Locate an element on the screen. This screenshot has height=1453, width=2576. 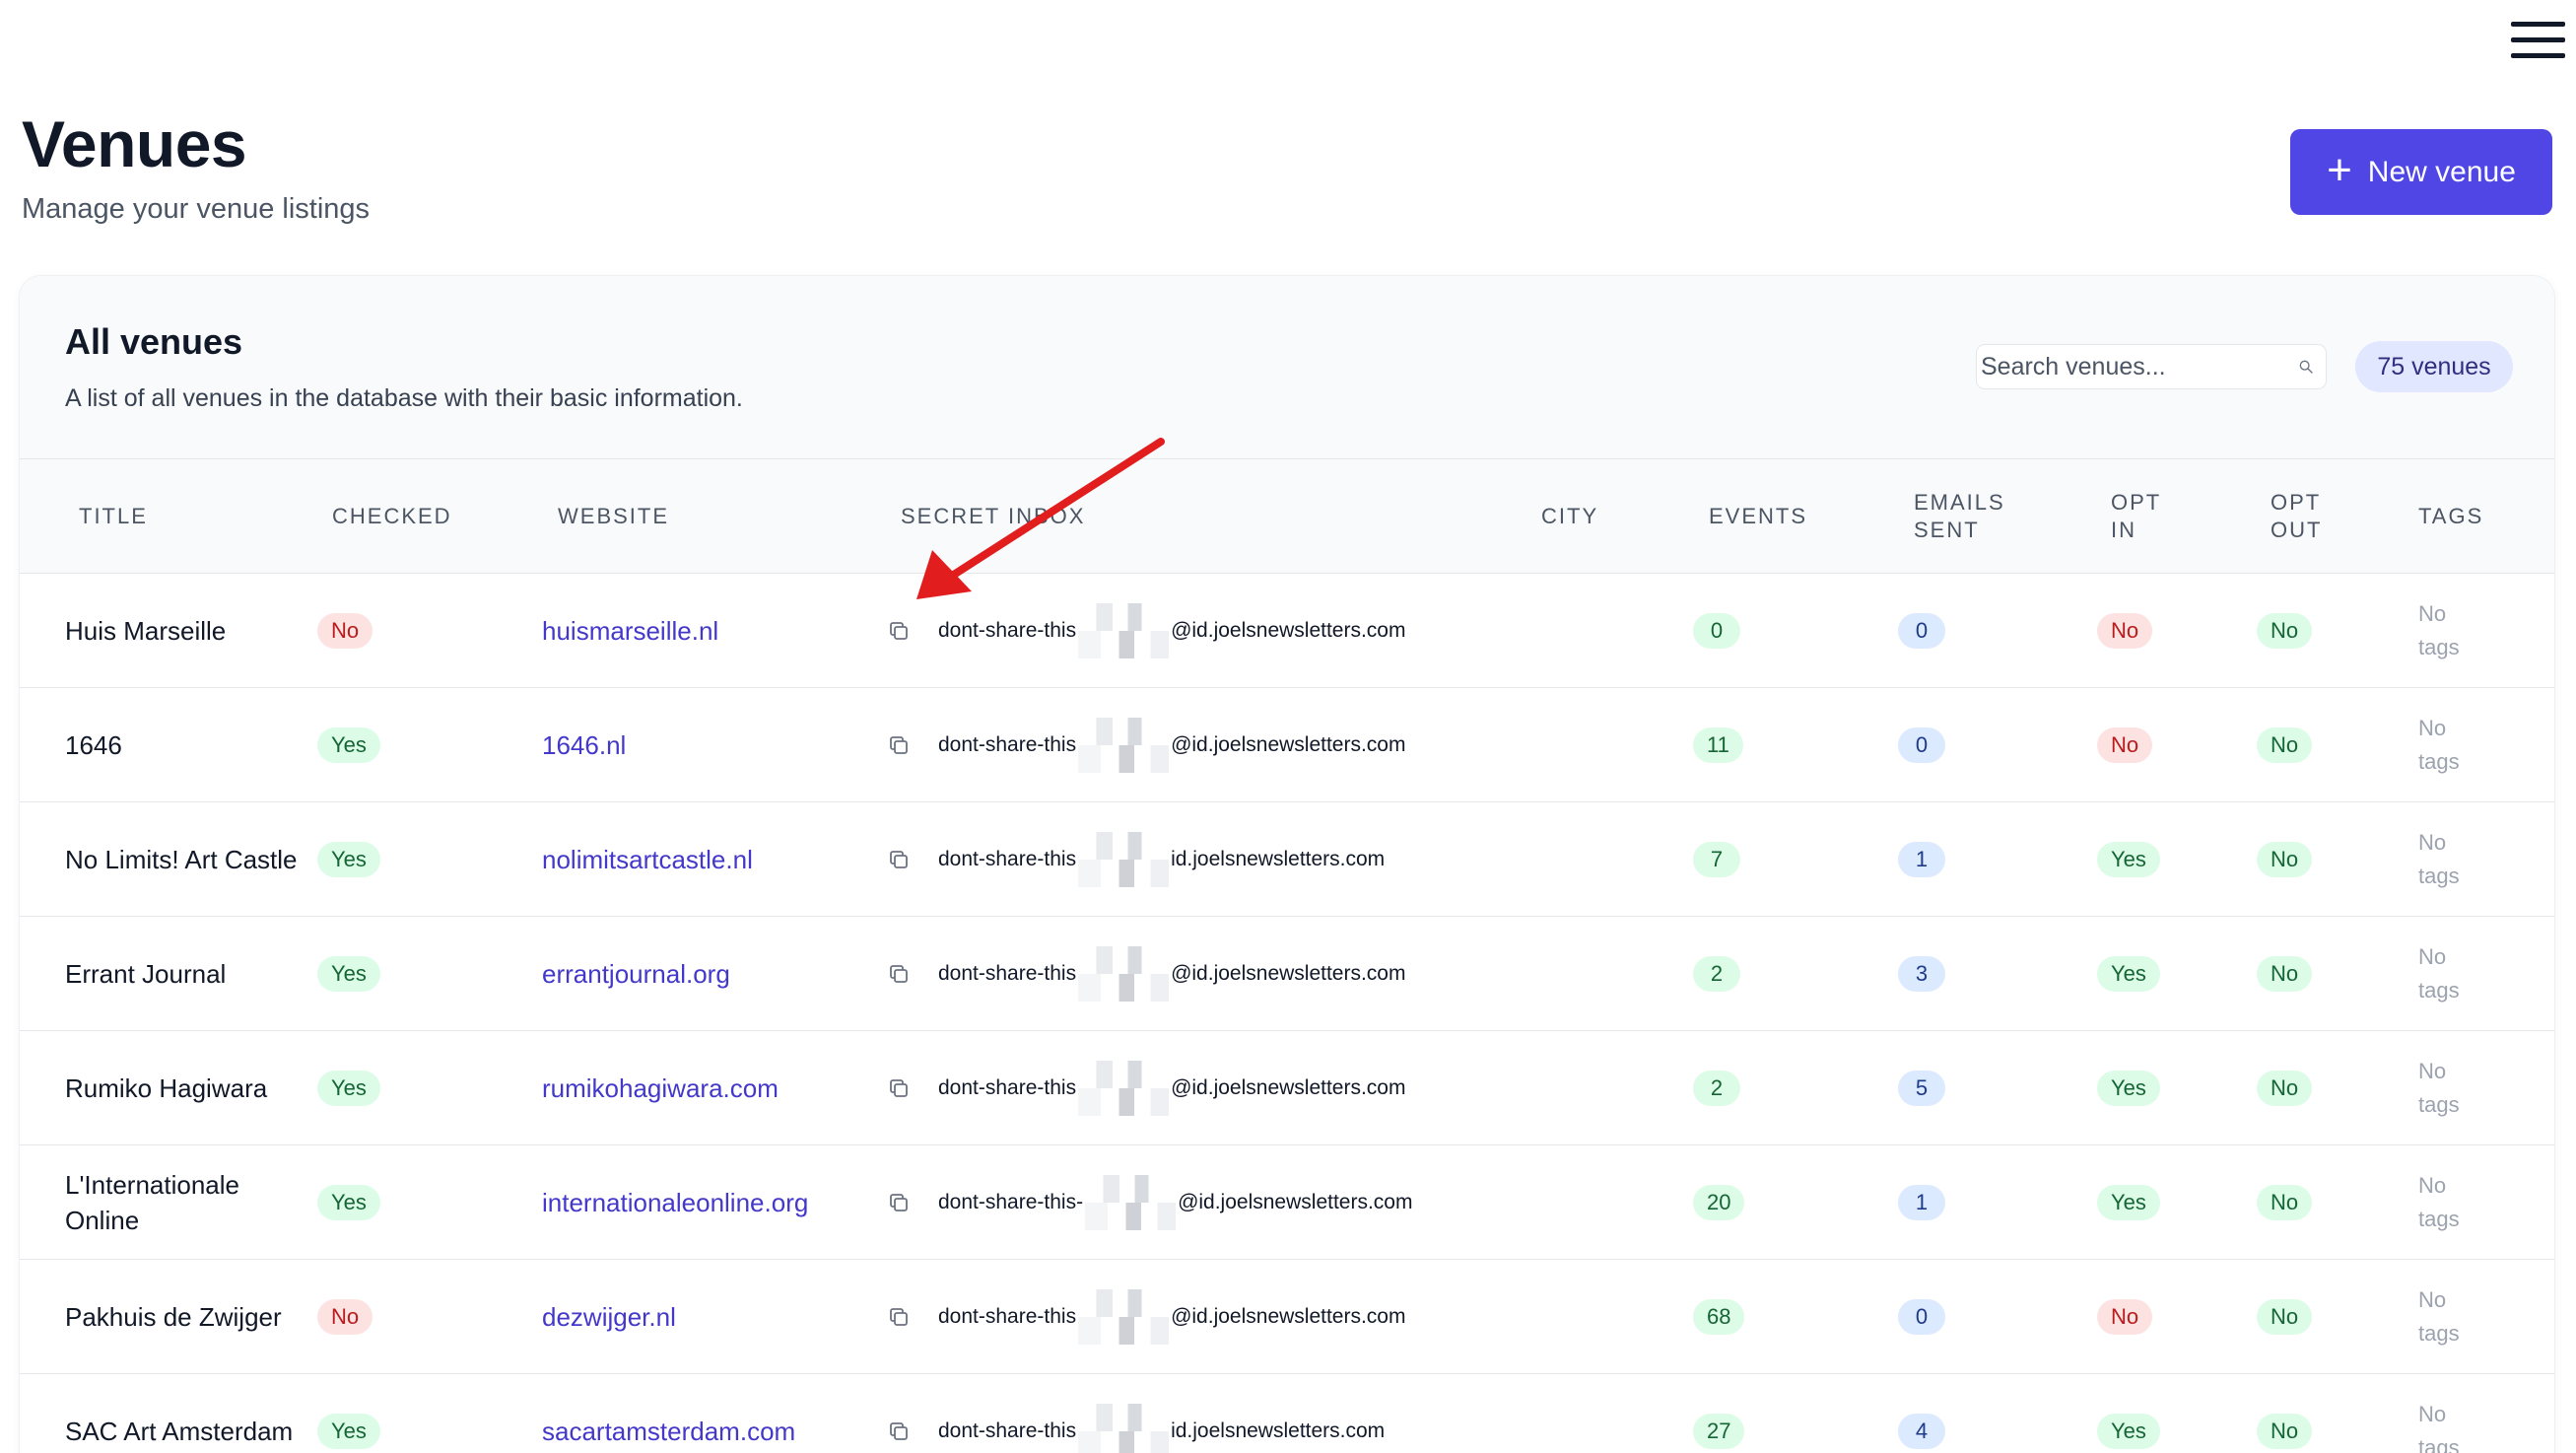
column-header-emails-line2: SENT is located at coordinates (1947, 530).